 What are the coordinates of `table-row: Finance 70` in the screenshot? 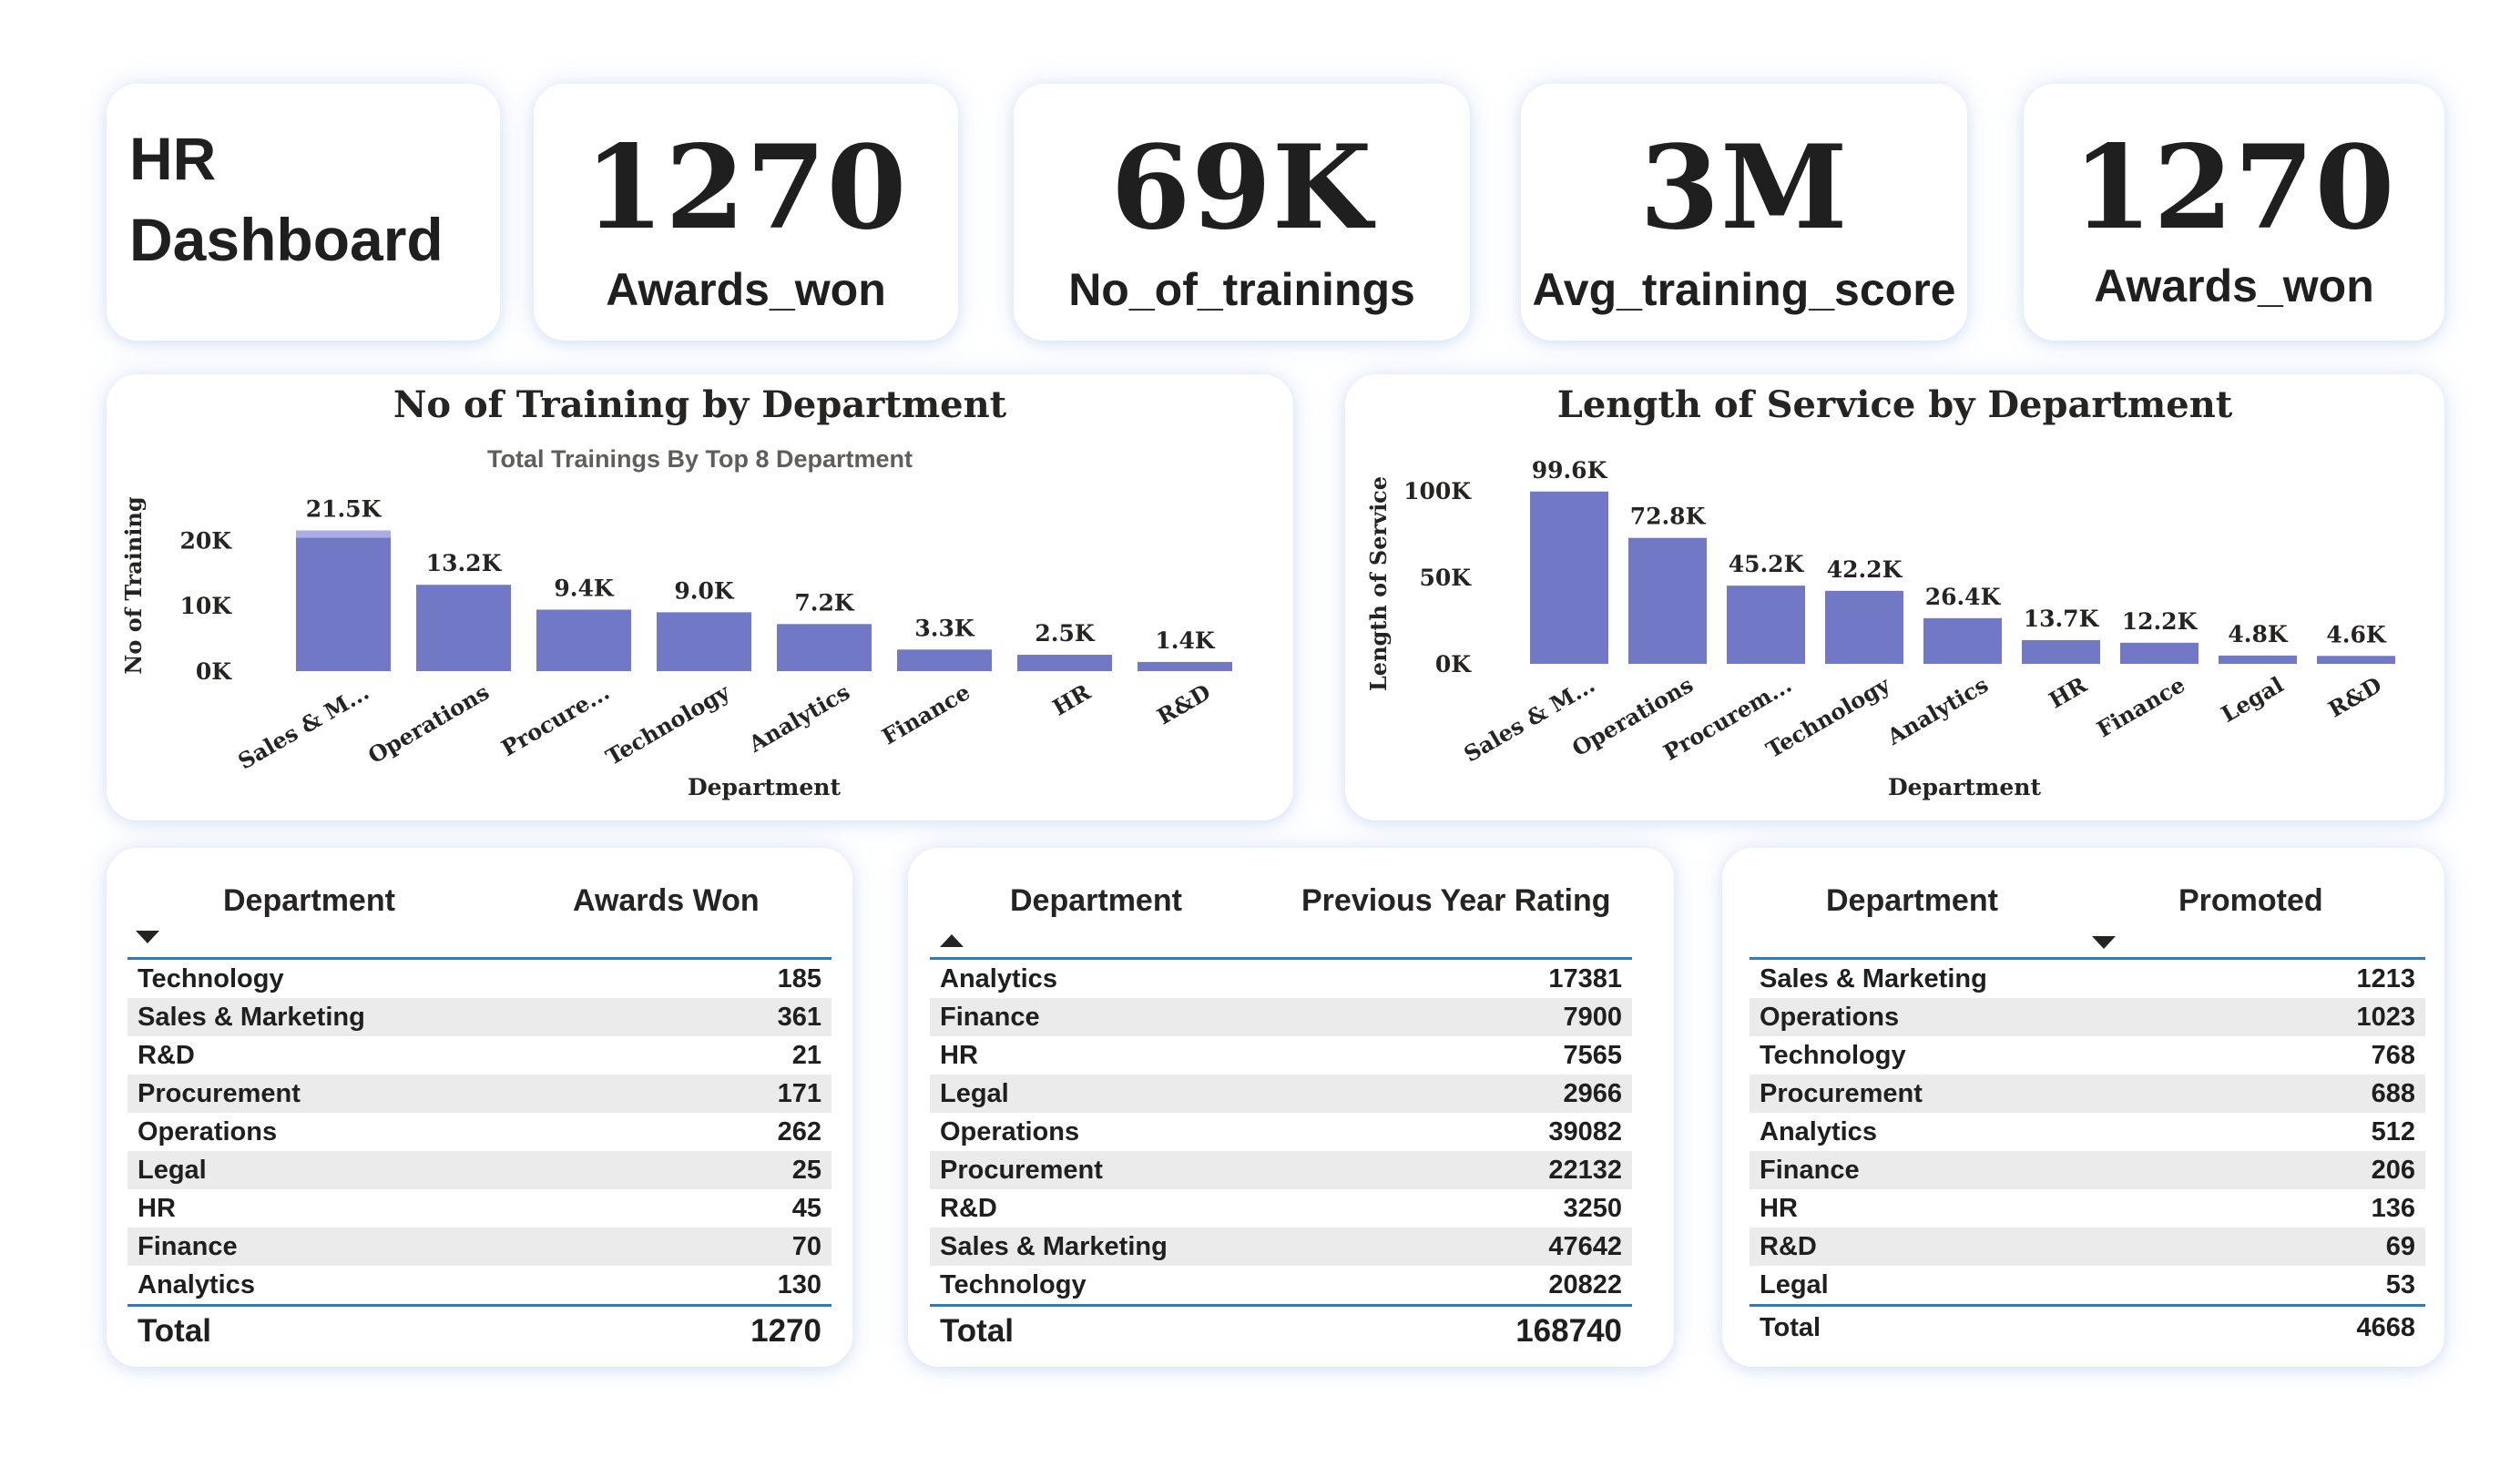 It's located at (479, 1247).